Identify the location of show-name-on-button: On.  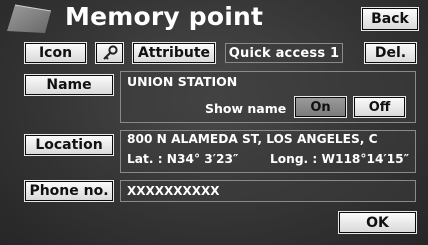
(320, 107).